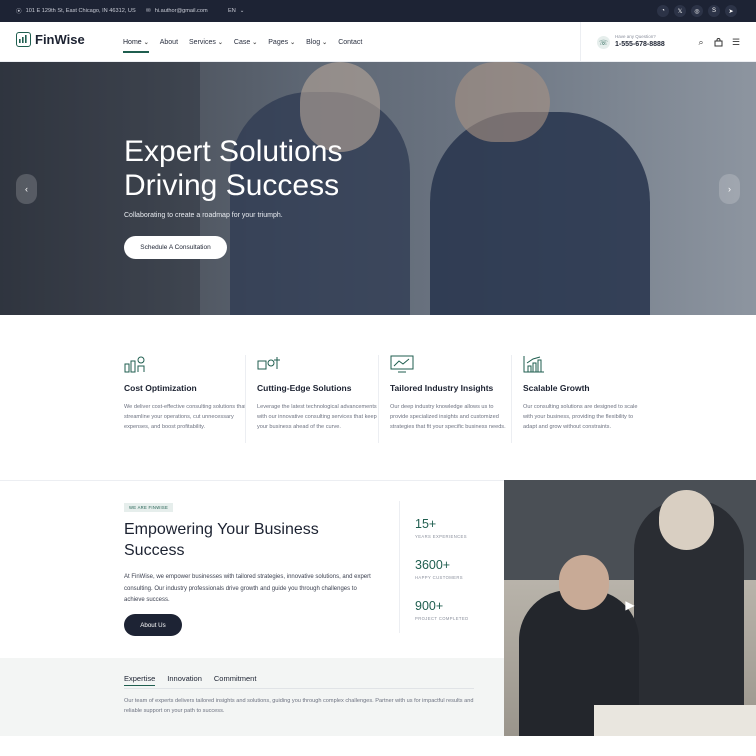 This screenshot has width=756, height=756. I want to click on stat-value: 3600+, so click(433, 565).